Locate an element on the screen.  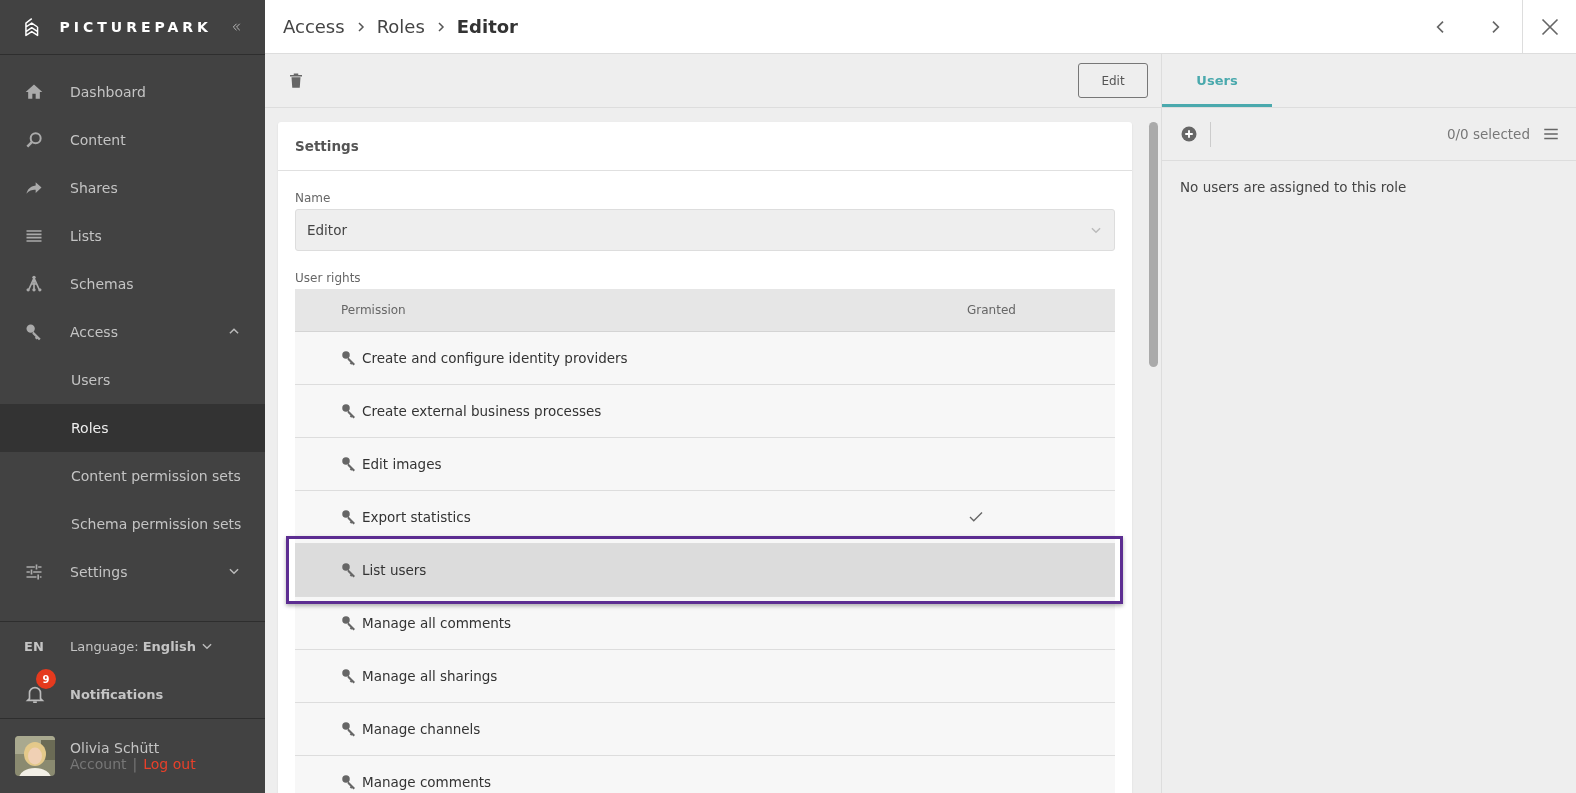
trash-icon is located at coordinates (296, 80).